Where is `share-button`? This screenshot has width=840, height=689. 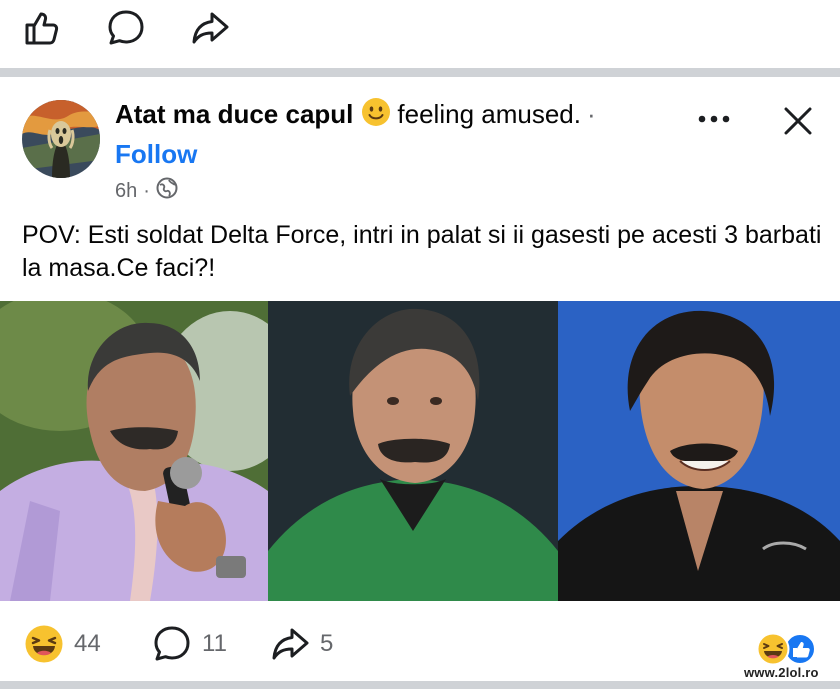
share-button is located at coordinates (210, 28).